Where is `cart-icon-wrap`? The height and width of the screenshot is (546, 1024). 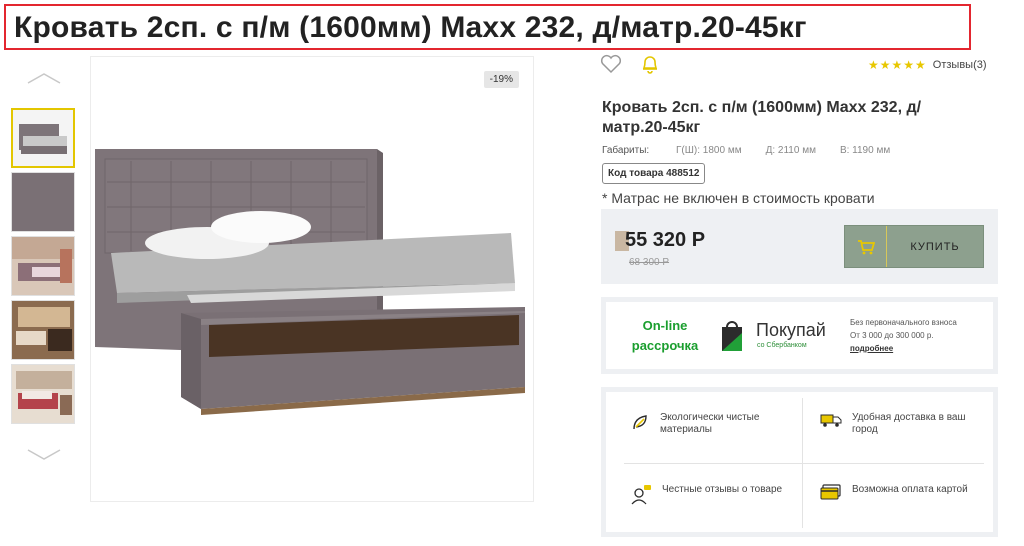 cart-icon-wrap is located at coordinates (866, 246).